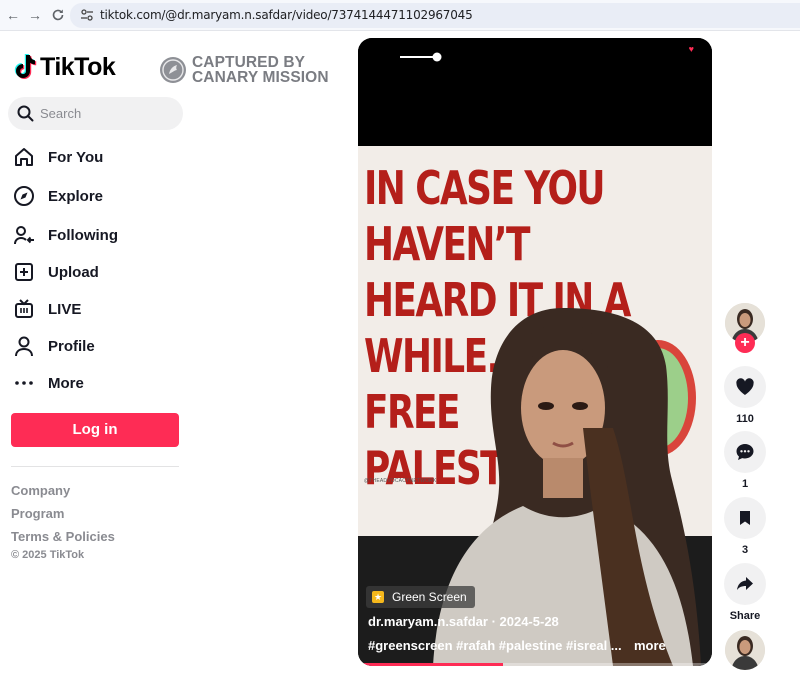 Image resolution: width=800 pixels, height=673 pixels. What do you see at coordinates (249, 62) in the screenshot?
I see `watermark-line1: CAPTURED BY` at bounding box center [249, 62].